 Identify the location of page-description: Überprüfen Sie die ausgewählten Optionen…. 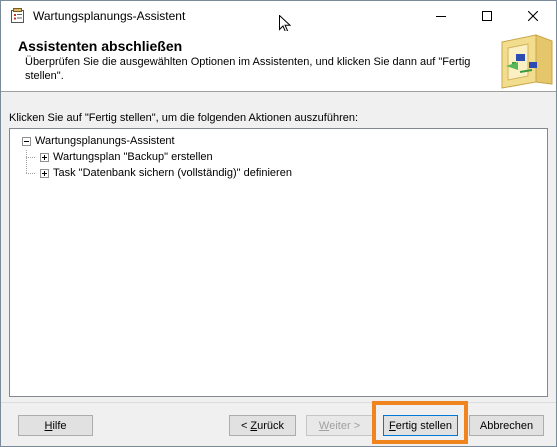
(248, 69).